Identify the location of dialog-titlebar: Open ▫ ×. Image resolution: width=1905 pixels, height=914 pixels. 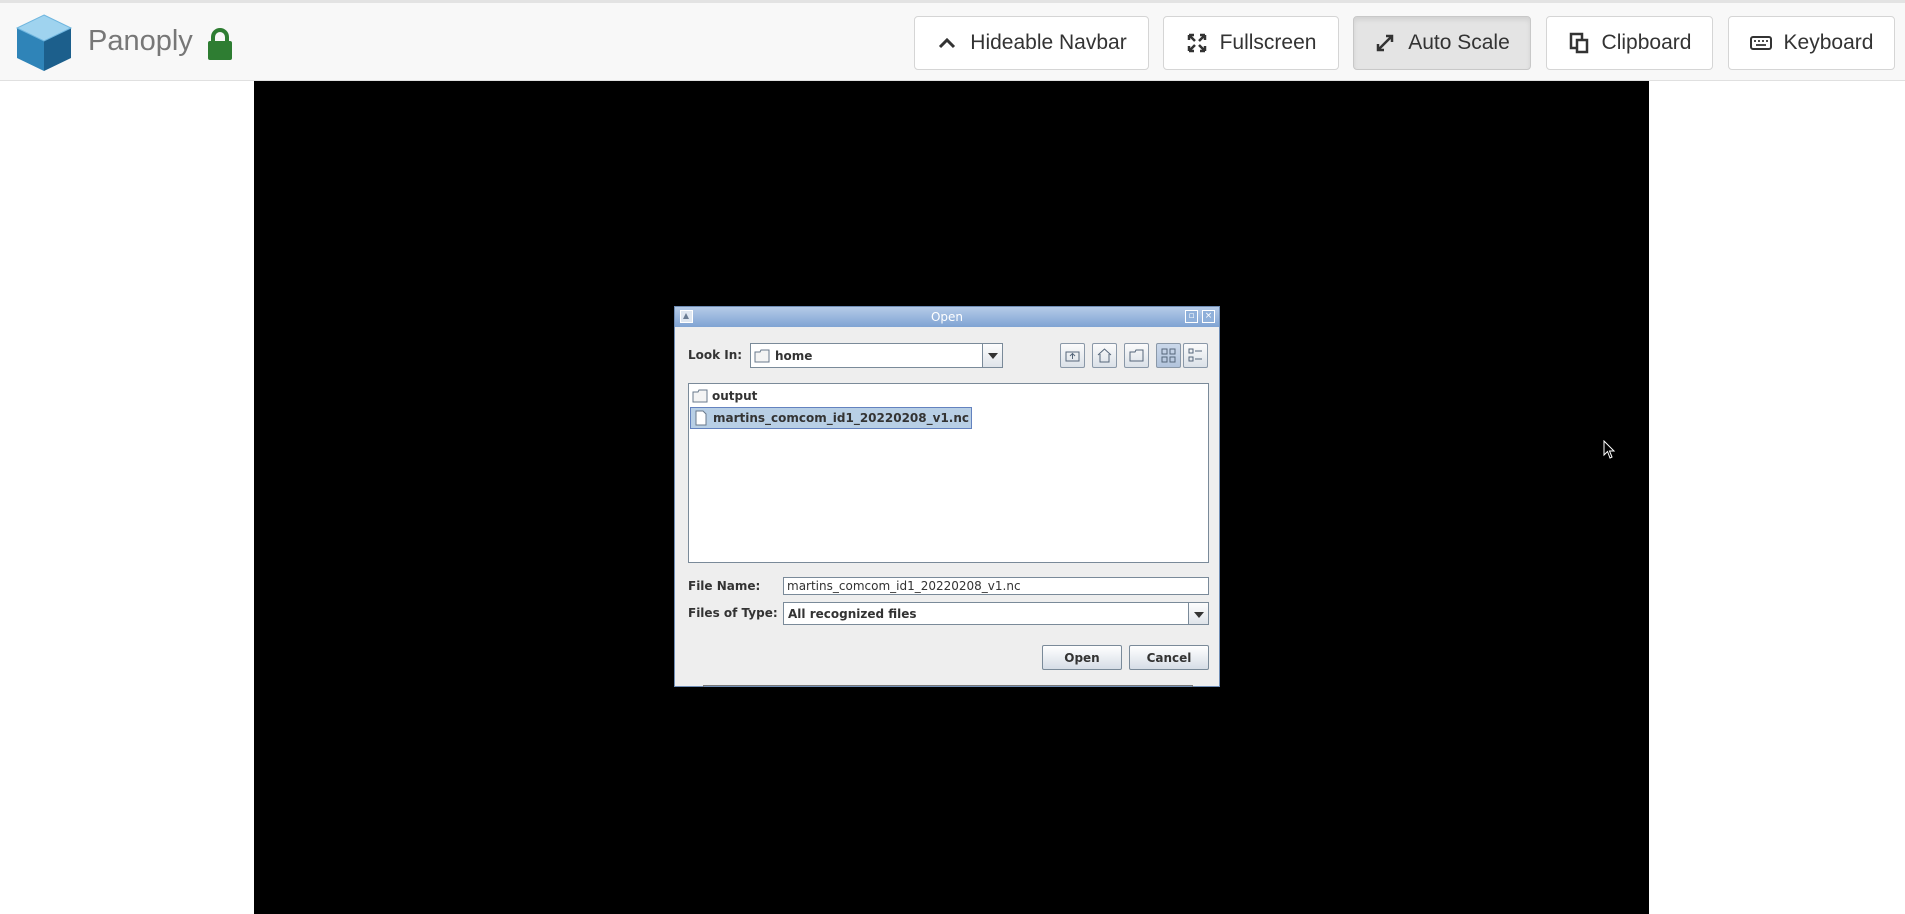
(947, 317).